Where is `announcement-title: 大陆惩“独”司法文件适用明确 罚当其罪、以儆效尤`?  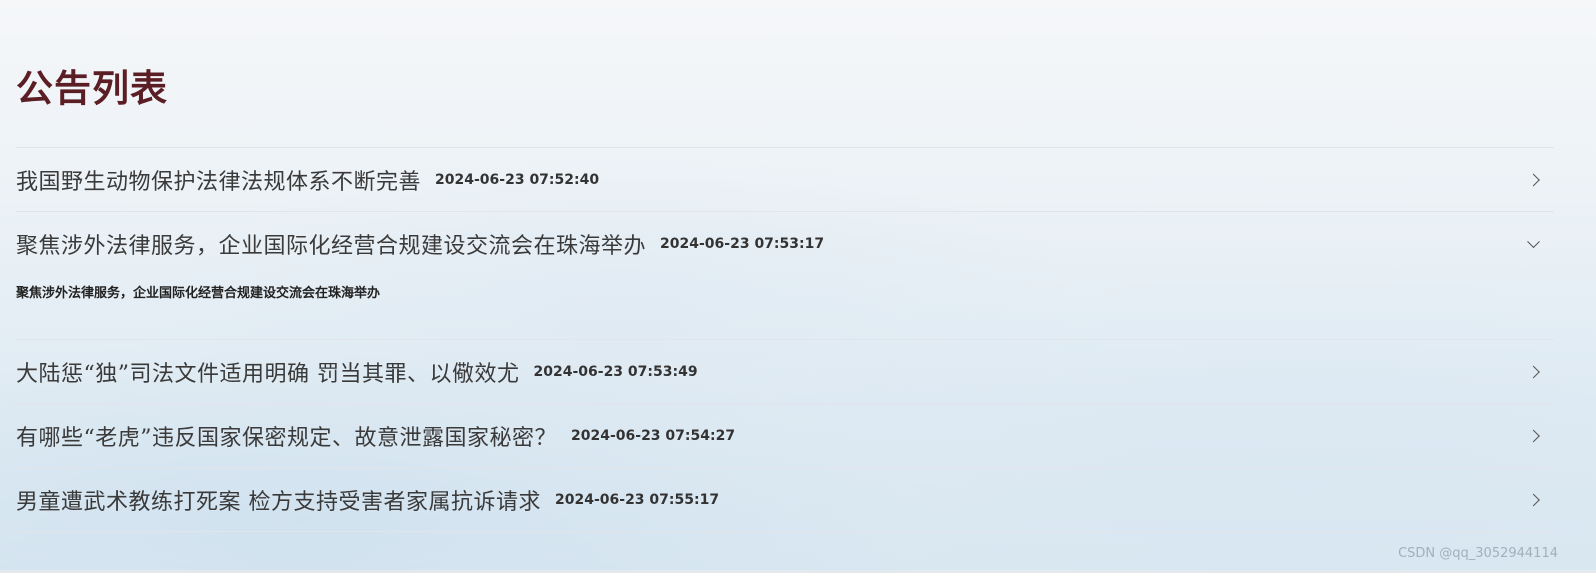
announcement-title: 大陆惩“独”司法文件适用明确 罚当其罪、以儆效尤 is located at coordinates (268, 374).